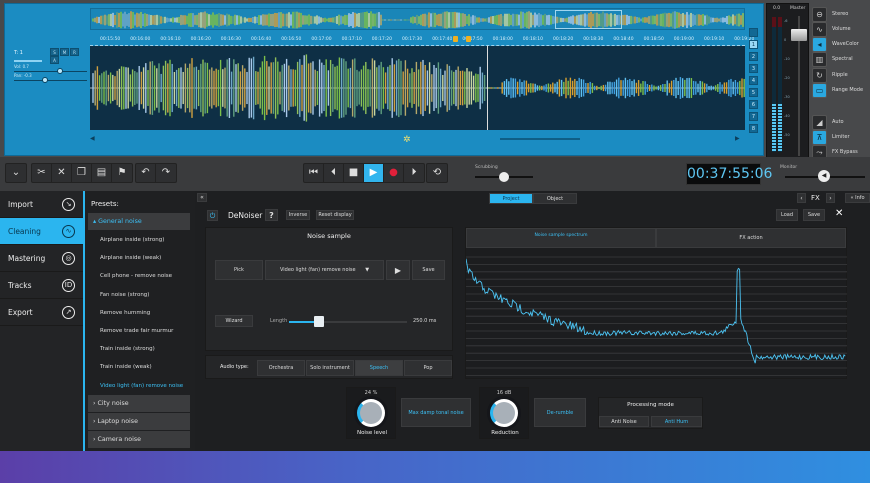  What do you see at coordinates (140, 240) in the screenshot?
I see `preset-item: Airplane inside (strong)` at bounding box center [140, 240].